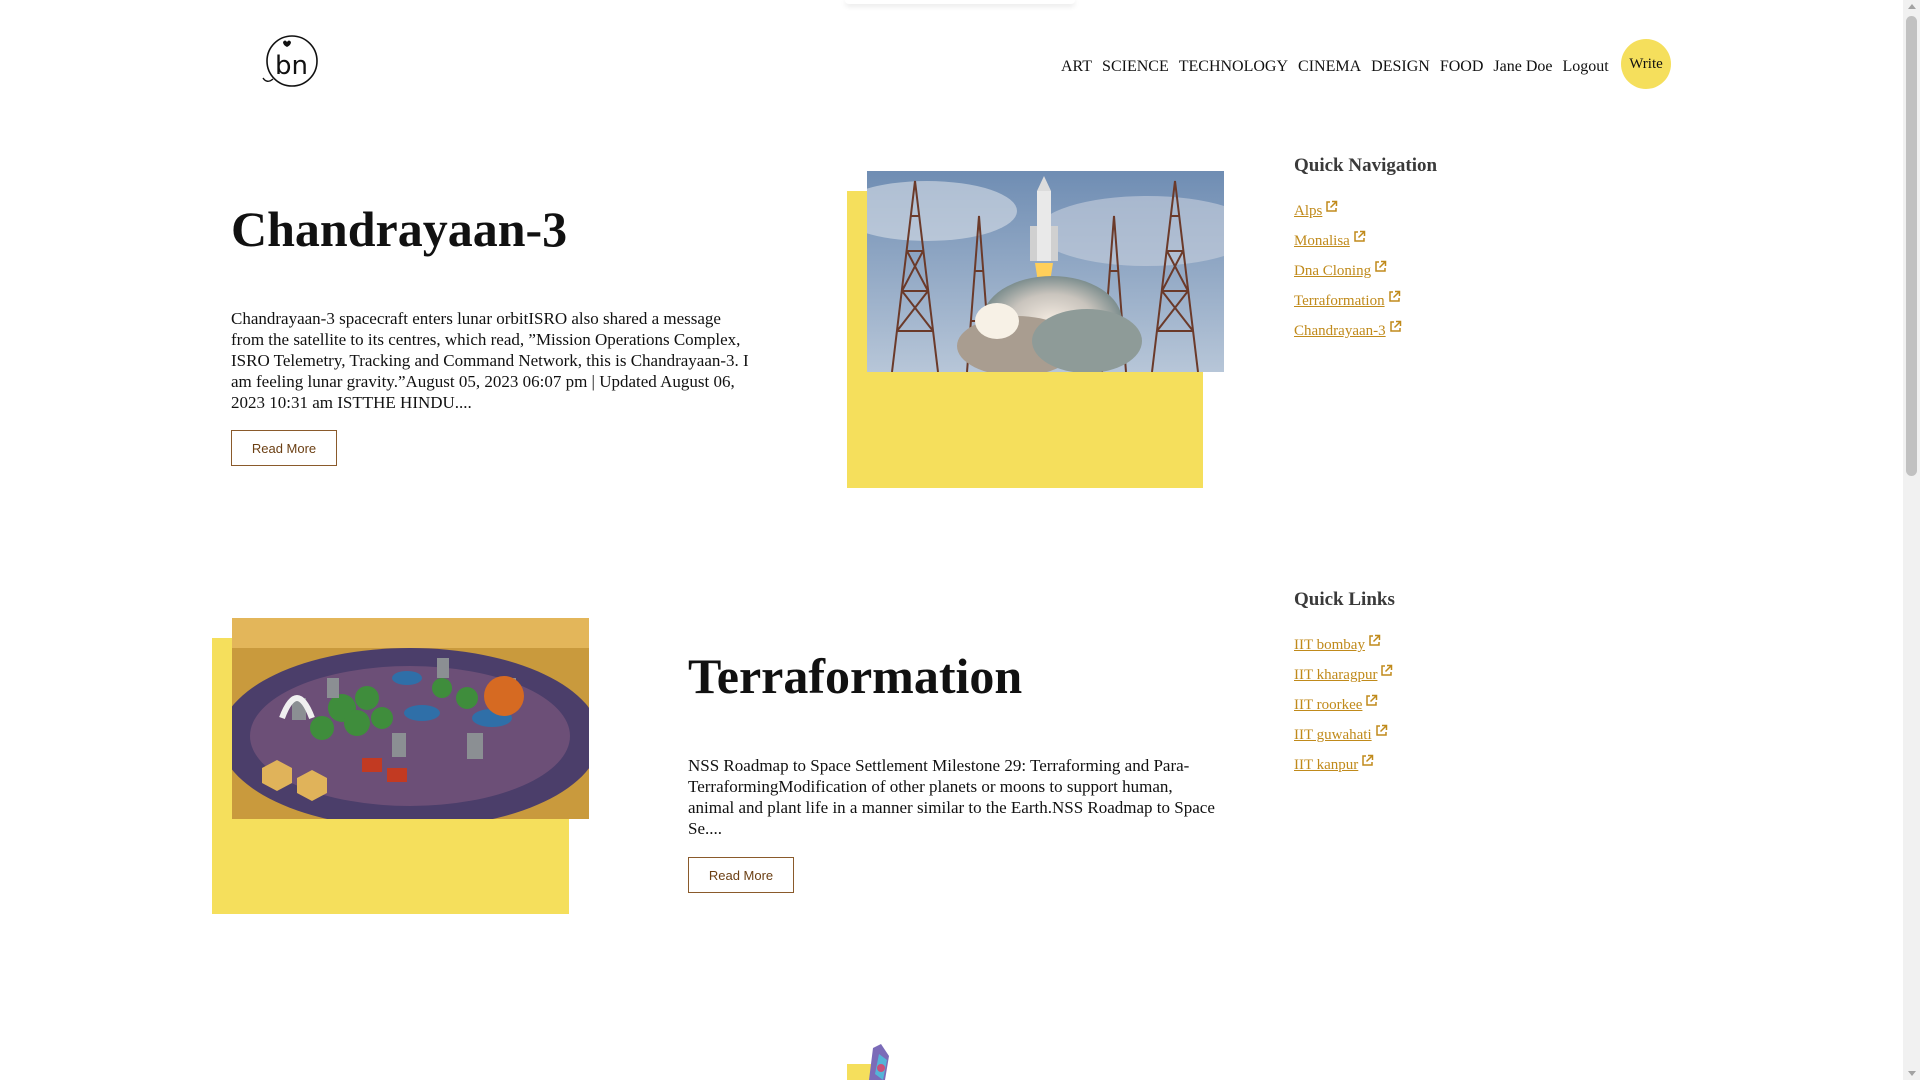 The width and height of the screenshot is (1920, 1080). What do you see at coordinates (1344, 599) in the screenshot?
I see `quick-links-title: Quick Links` at bounding box center [1344, 599].